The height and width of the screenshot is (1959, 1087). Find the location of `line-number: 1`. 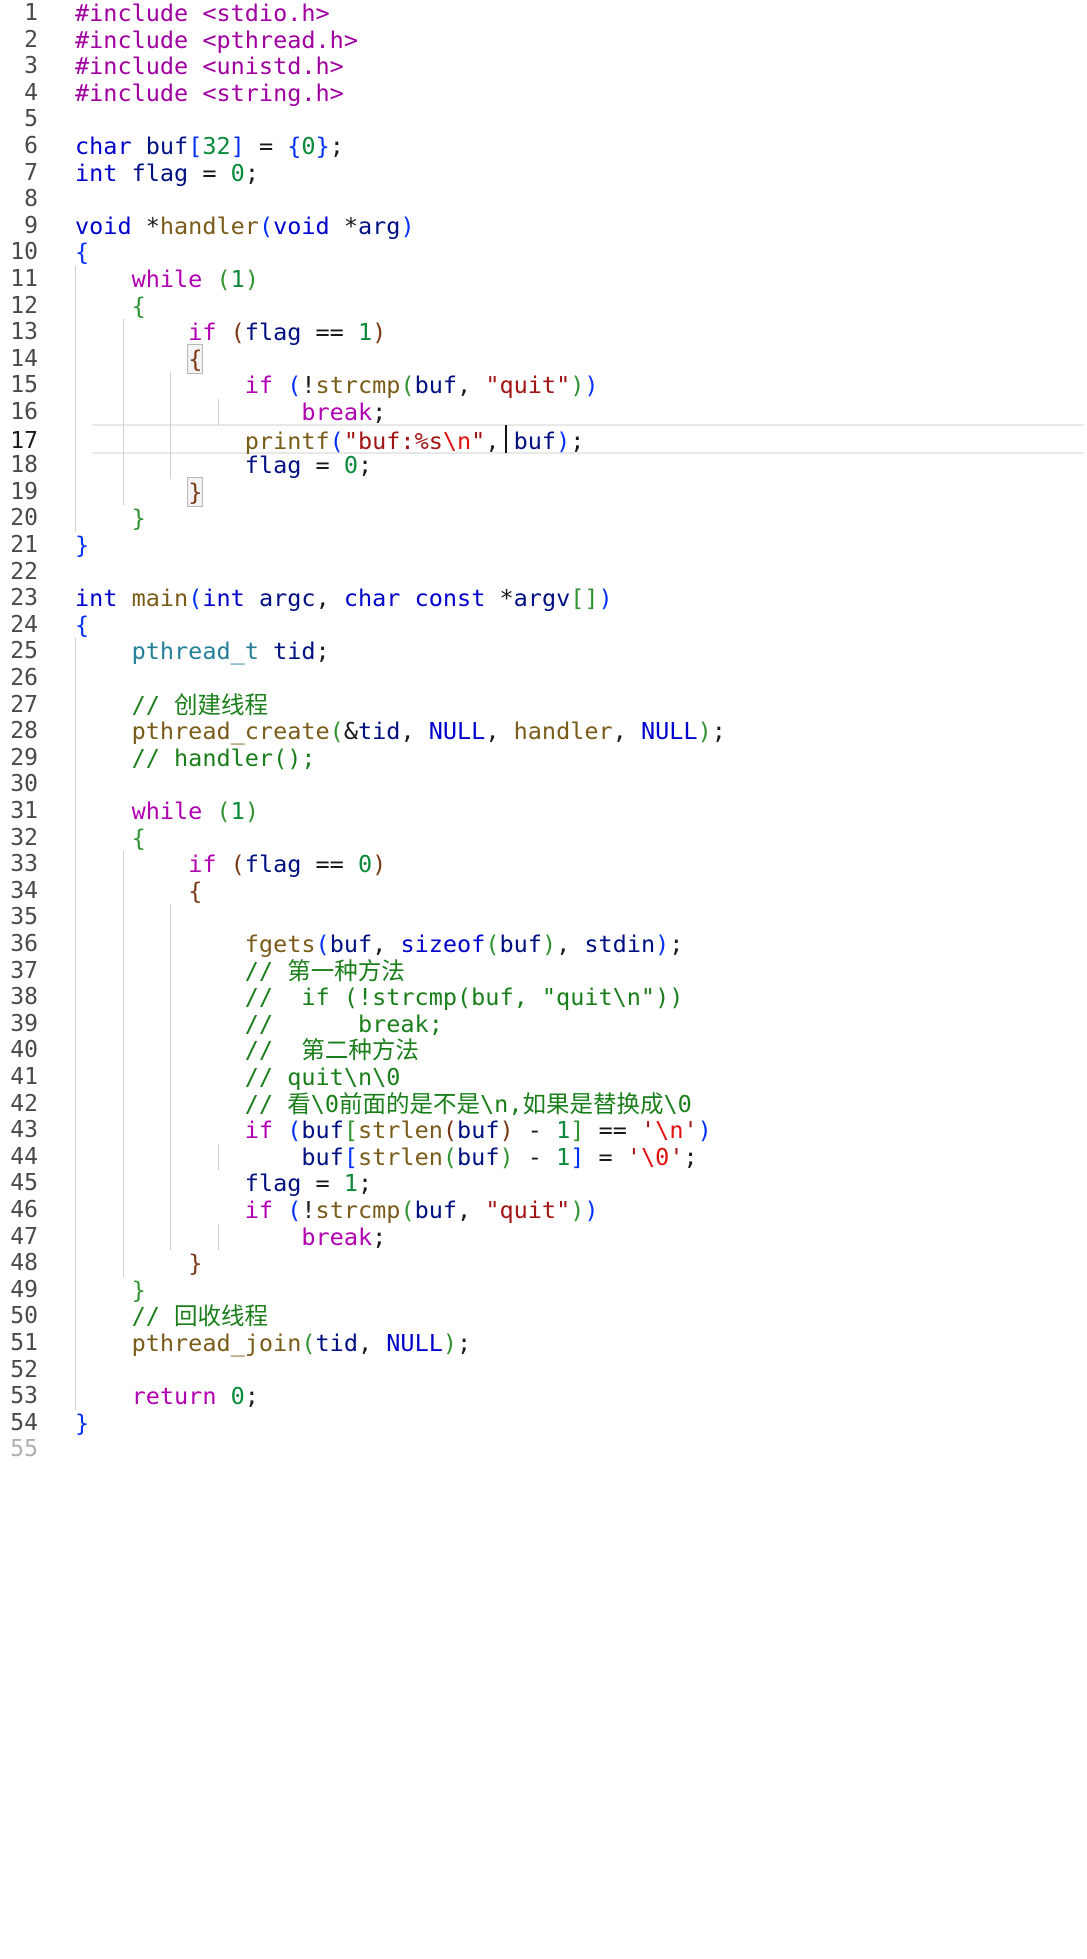

line-number: 1 is located at coordinates (31, 13).